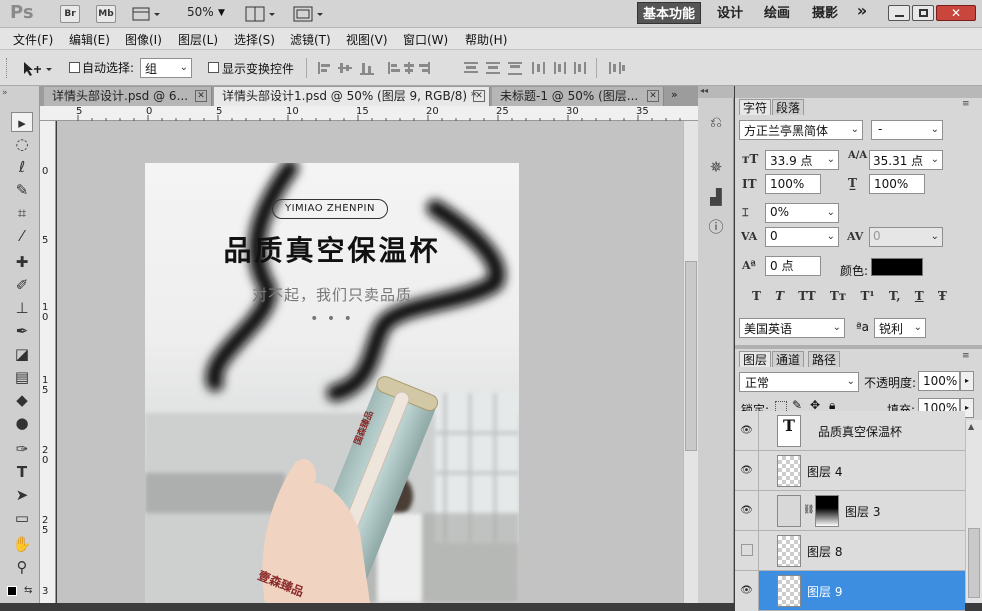 Image resolution: width=982 pixels, height=611 pixels. Describe the element at coordinates (716, 92) in the screenshot. I see `dock-grip: ◂◂` at that location.